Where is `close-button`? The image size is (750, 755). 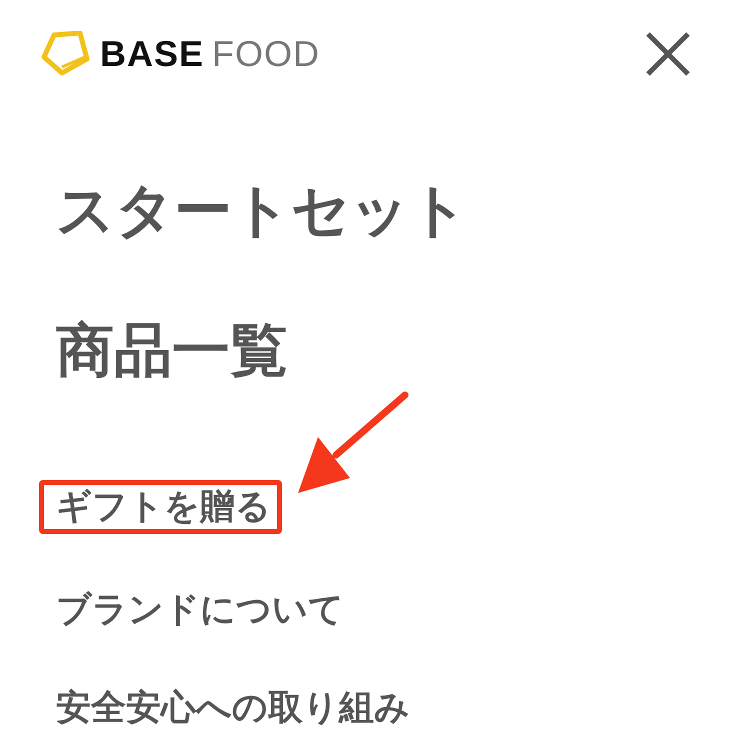 close-button is located at coordinates (668, 54).